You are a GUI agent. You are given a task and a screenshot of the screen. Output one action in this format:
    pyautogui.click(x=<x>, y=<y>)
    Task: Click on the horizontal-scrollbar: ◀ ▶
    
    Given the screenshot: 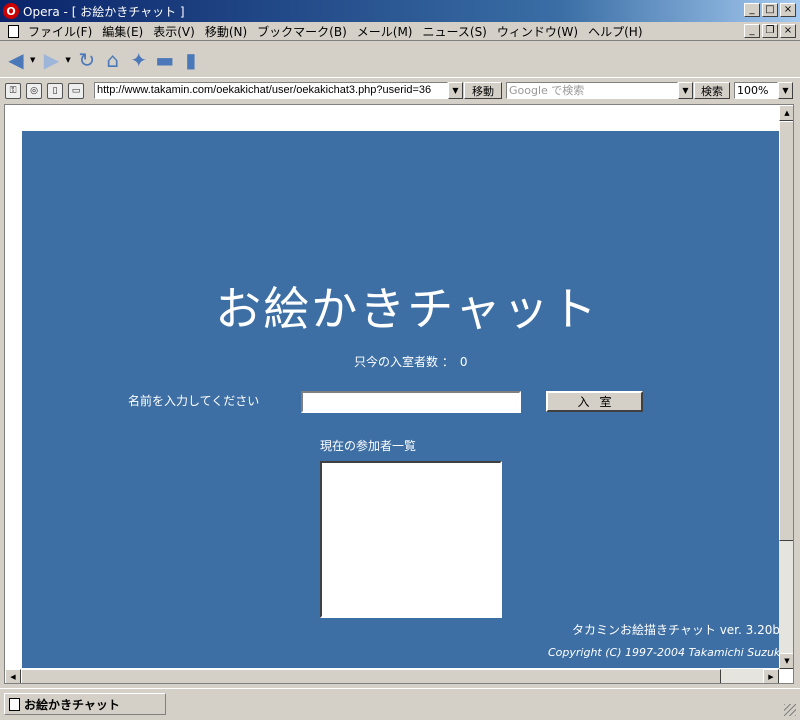 What is the action you would take?
    pyautogui.click(x=392, y=676)
    